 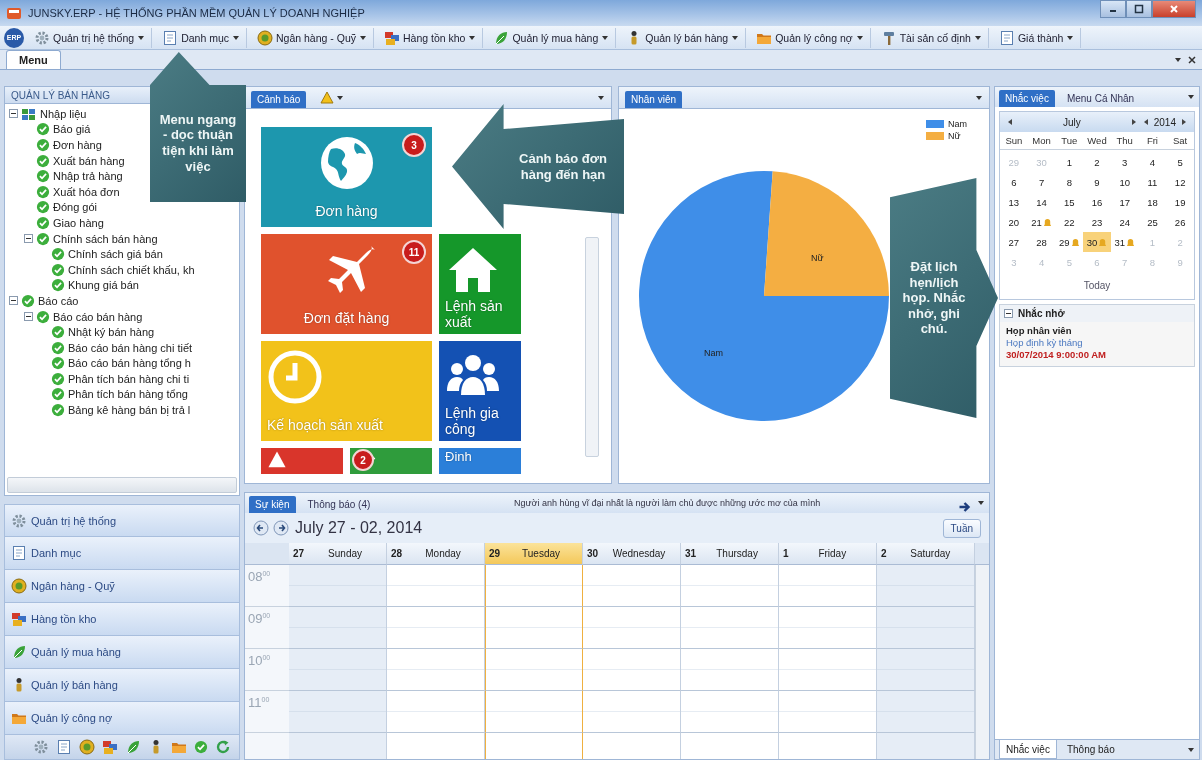 I want to click on next-button-icon, so click(x=281, y=528).